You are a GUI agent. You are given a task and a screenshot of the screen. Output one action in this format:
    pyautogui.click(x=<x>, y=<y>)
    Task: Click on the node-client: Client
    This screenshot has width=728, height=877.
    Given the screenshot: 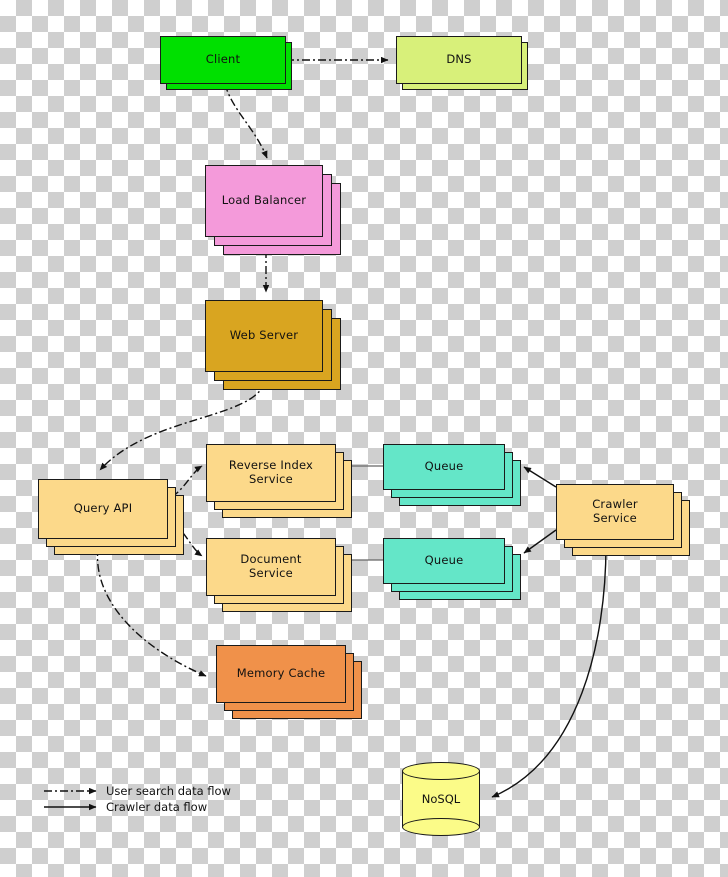 What is the action you would take?
    pyautogui.click(x=223, y=60)
    